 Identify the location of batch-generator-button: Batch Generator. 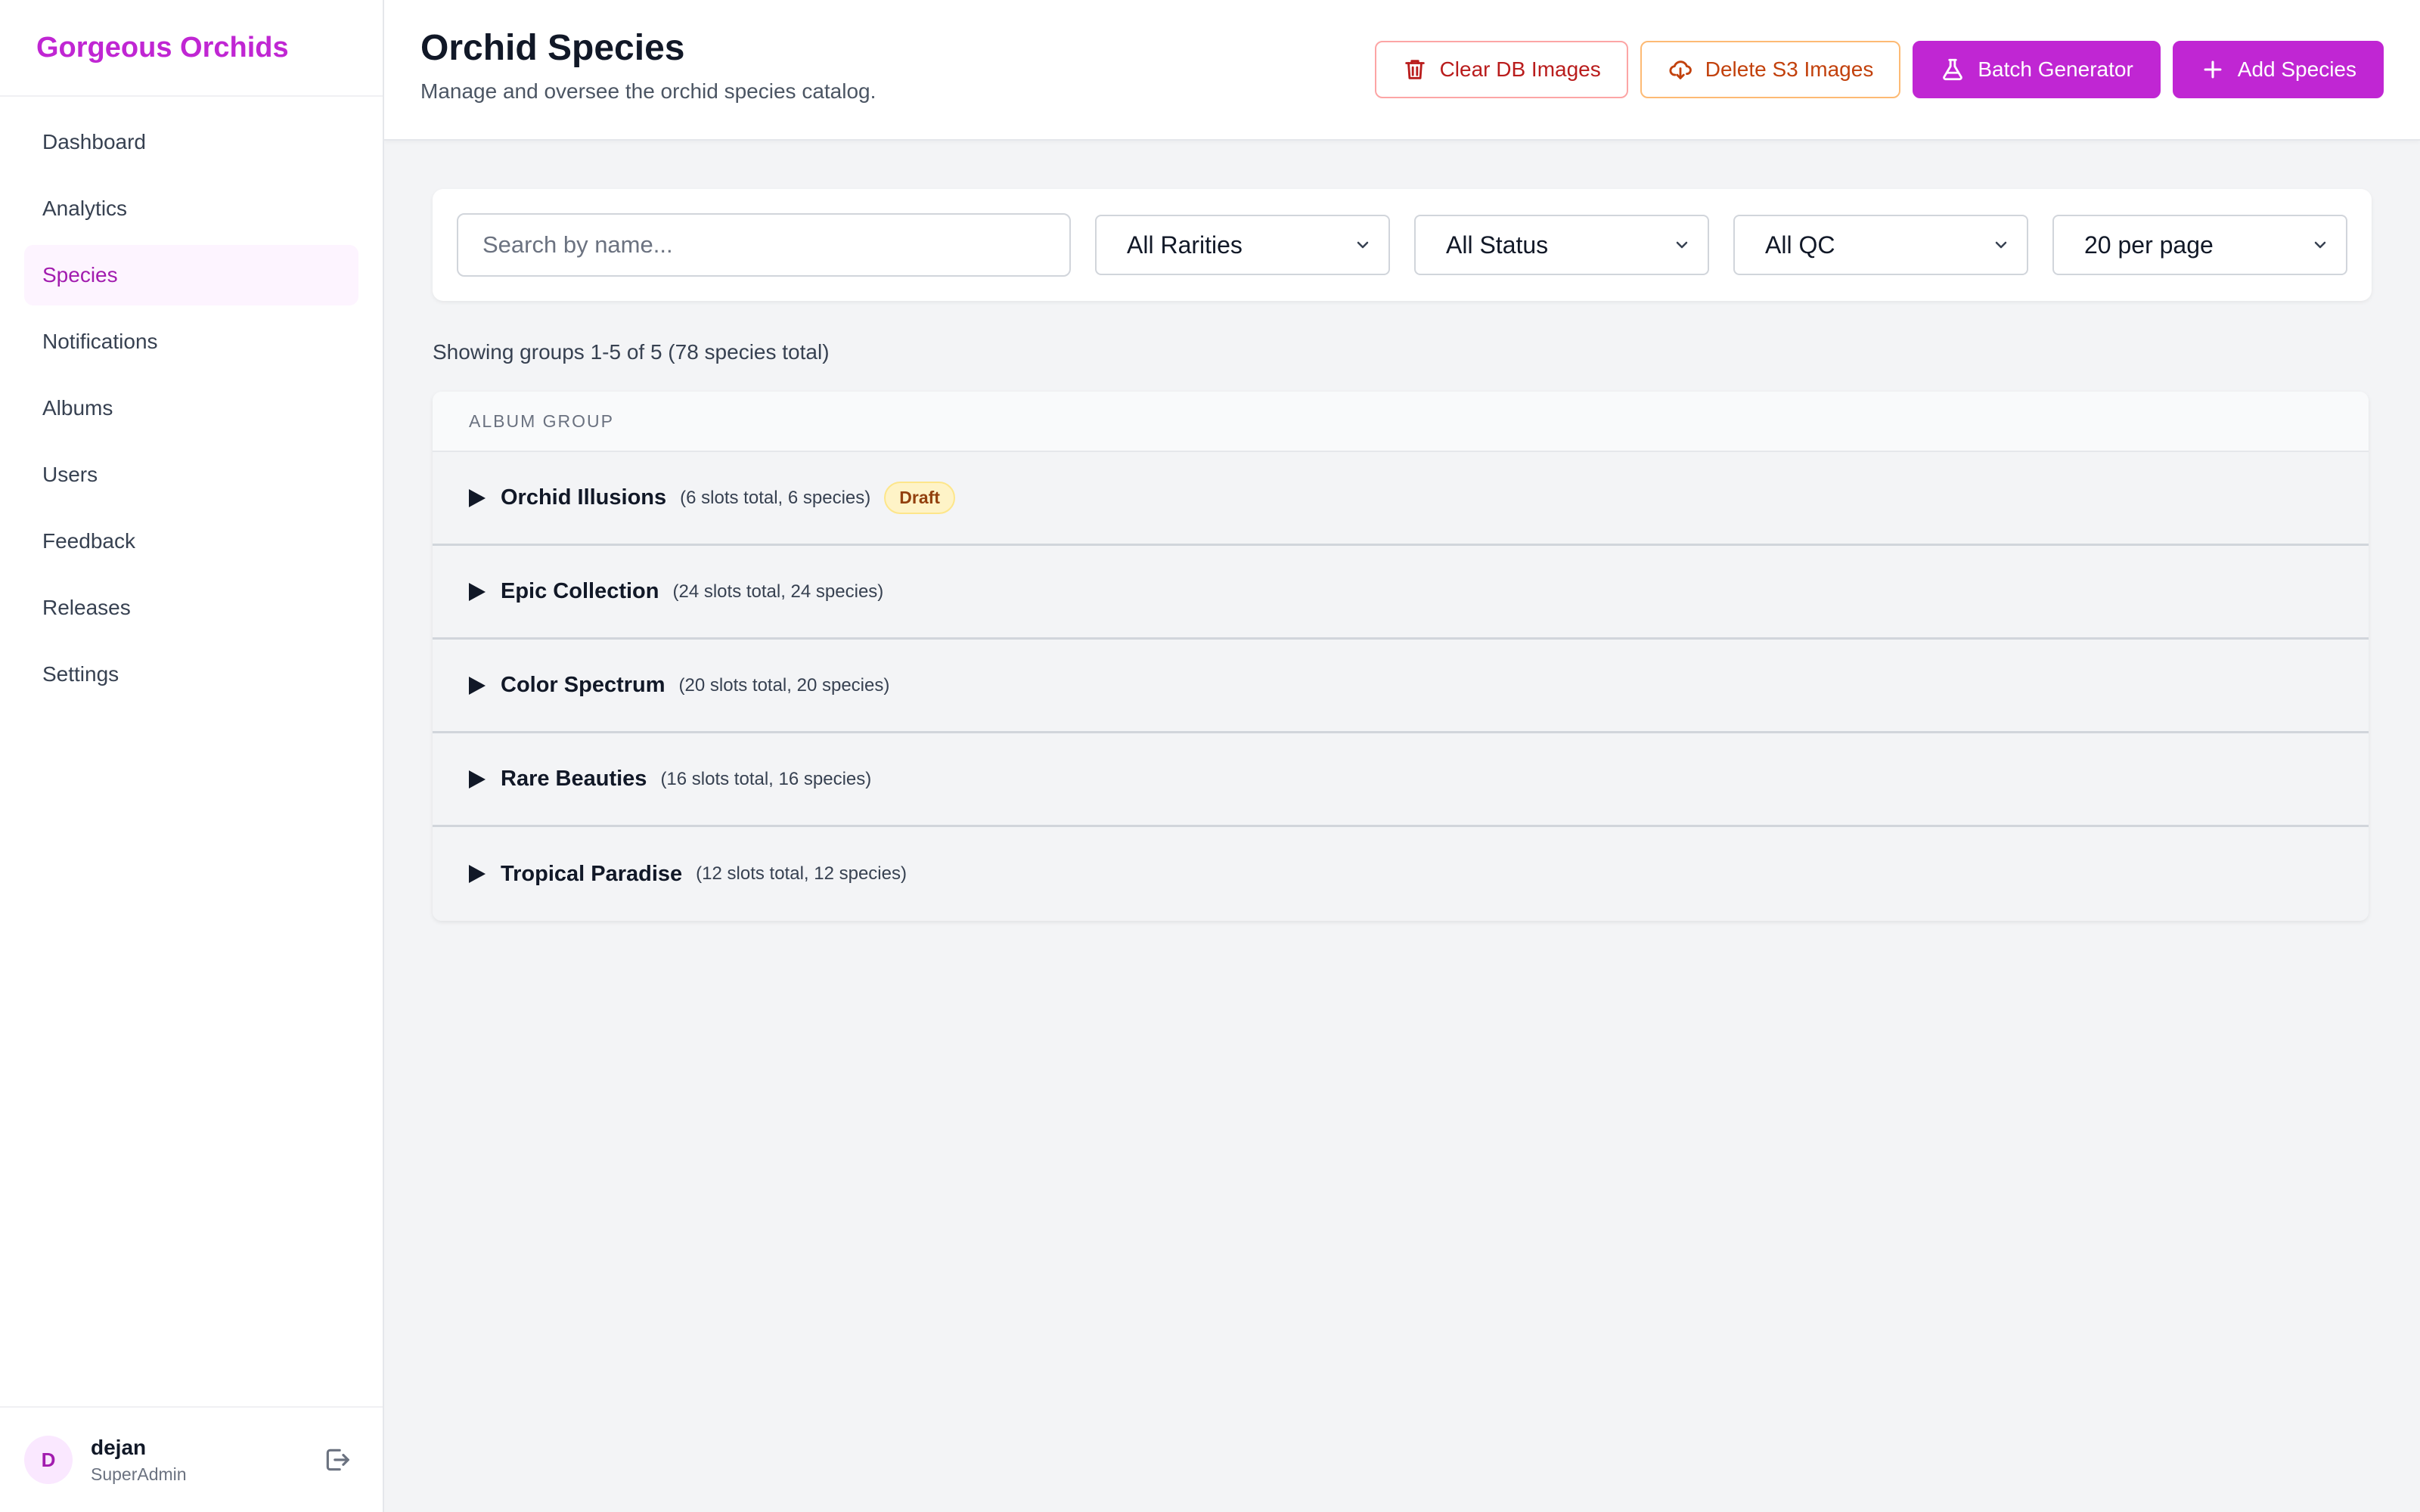
(2037, 69).